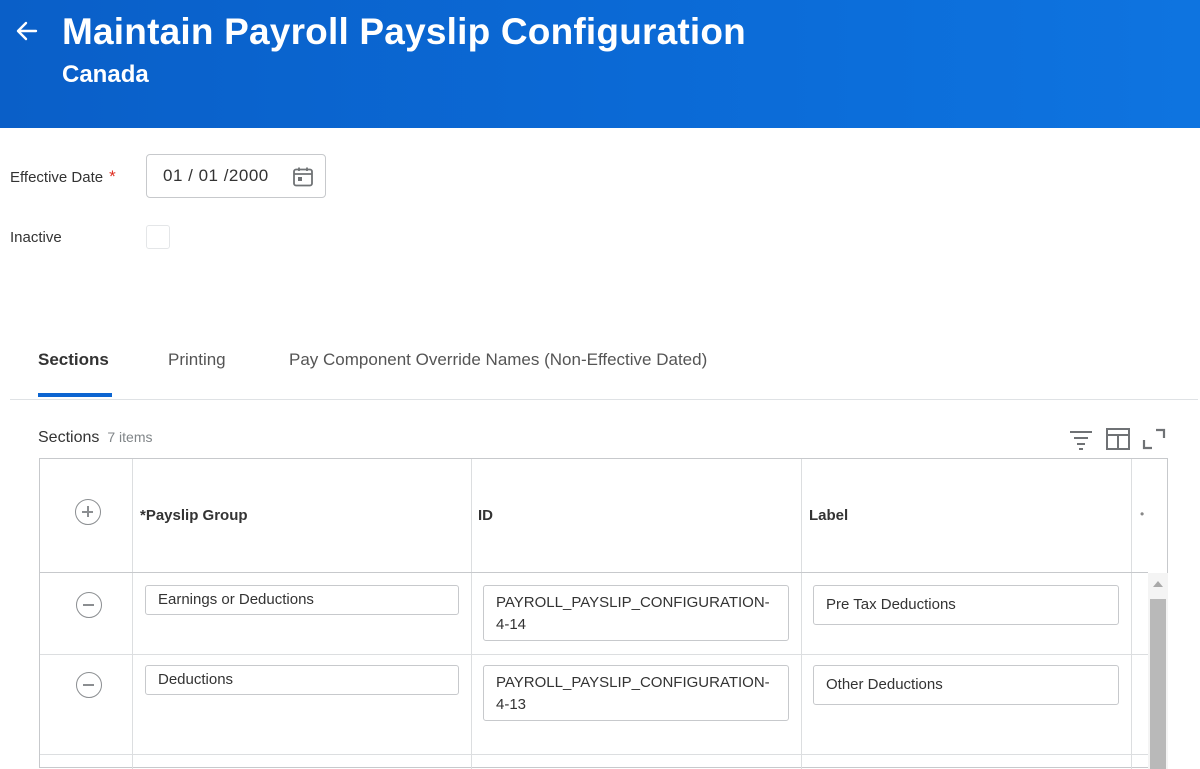 The image size is (1200, 769). Describe the element at coordinates (105, 74) in the screenshot. I see `page-subtitle: Canada` at that location.